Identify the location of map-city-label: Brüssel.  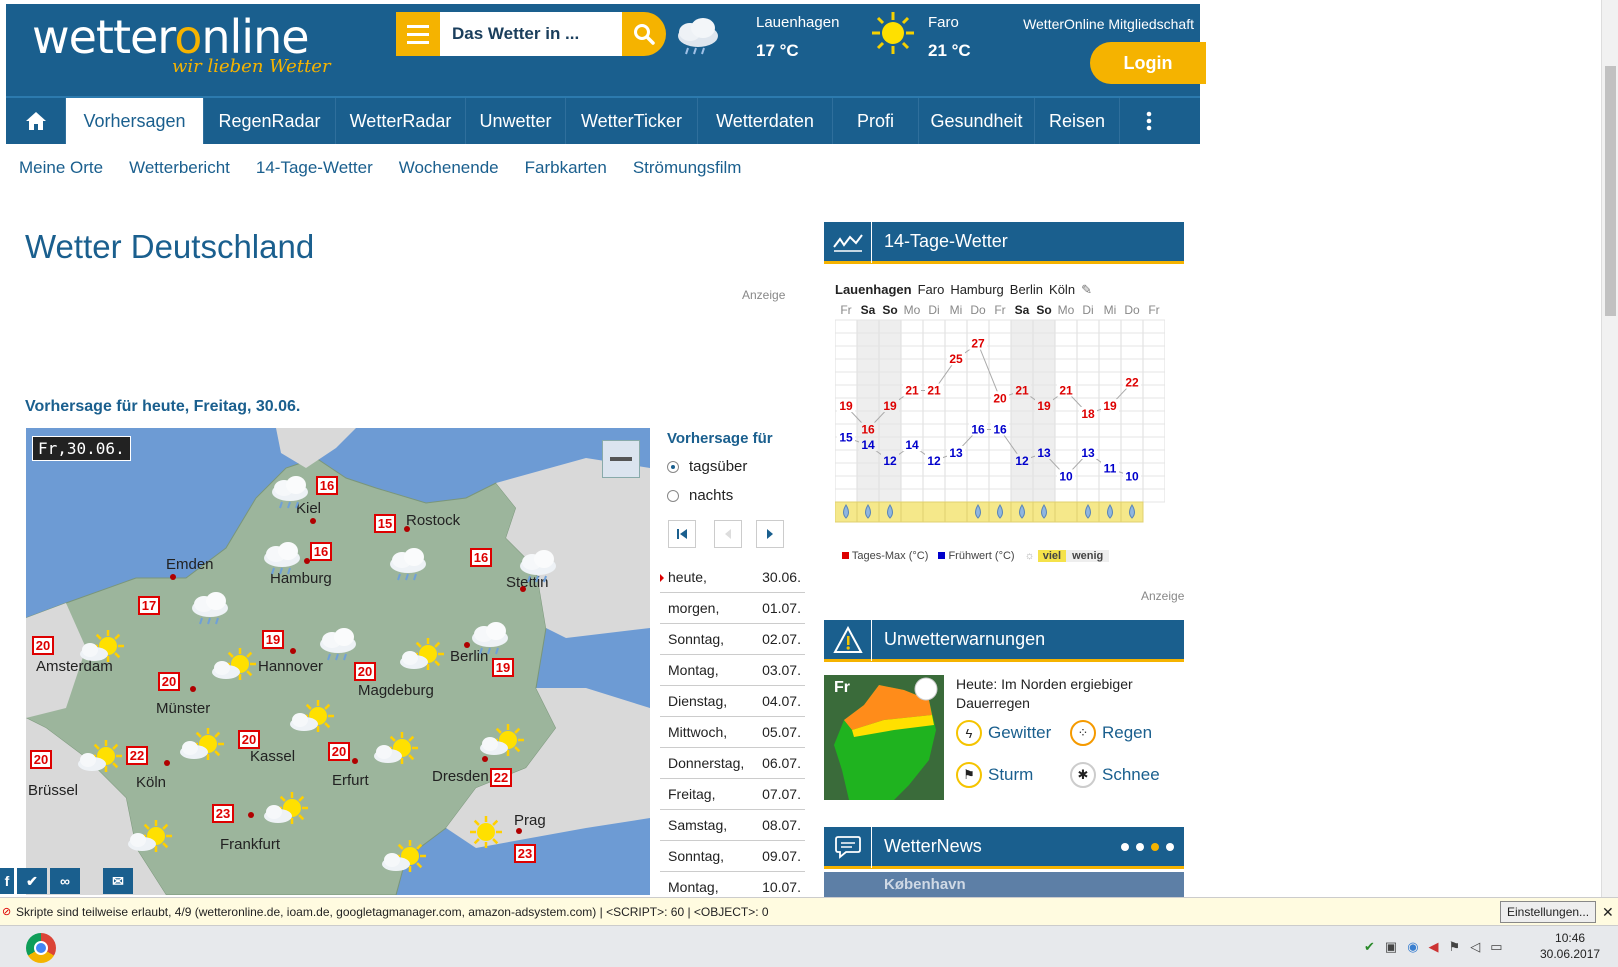
(53, 790).